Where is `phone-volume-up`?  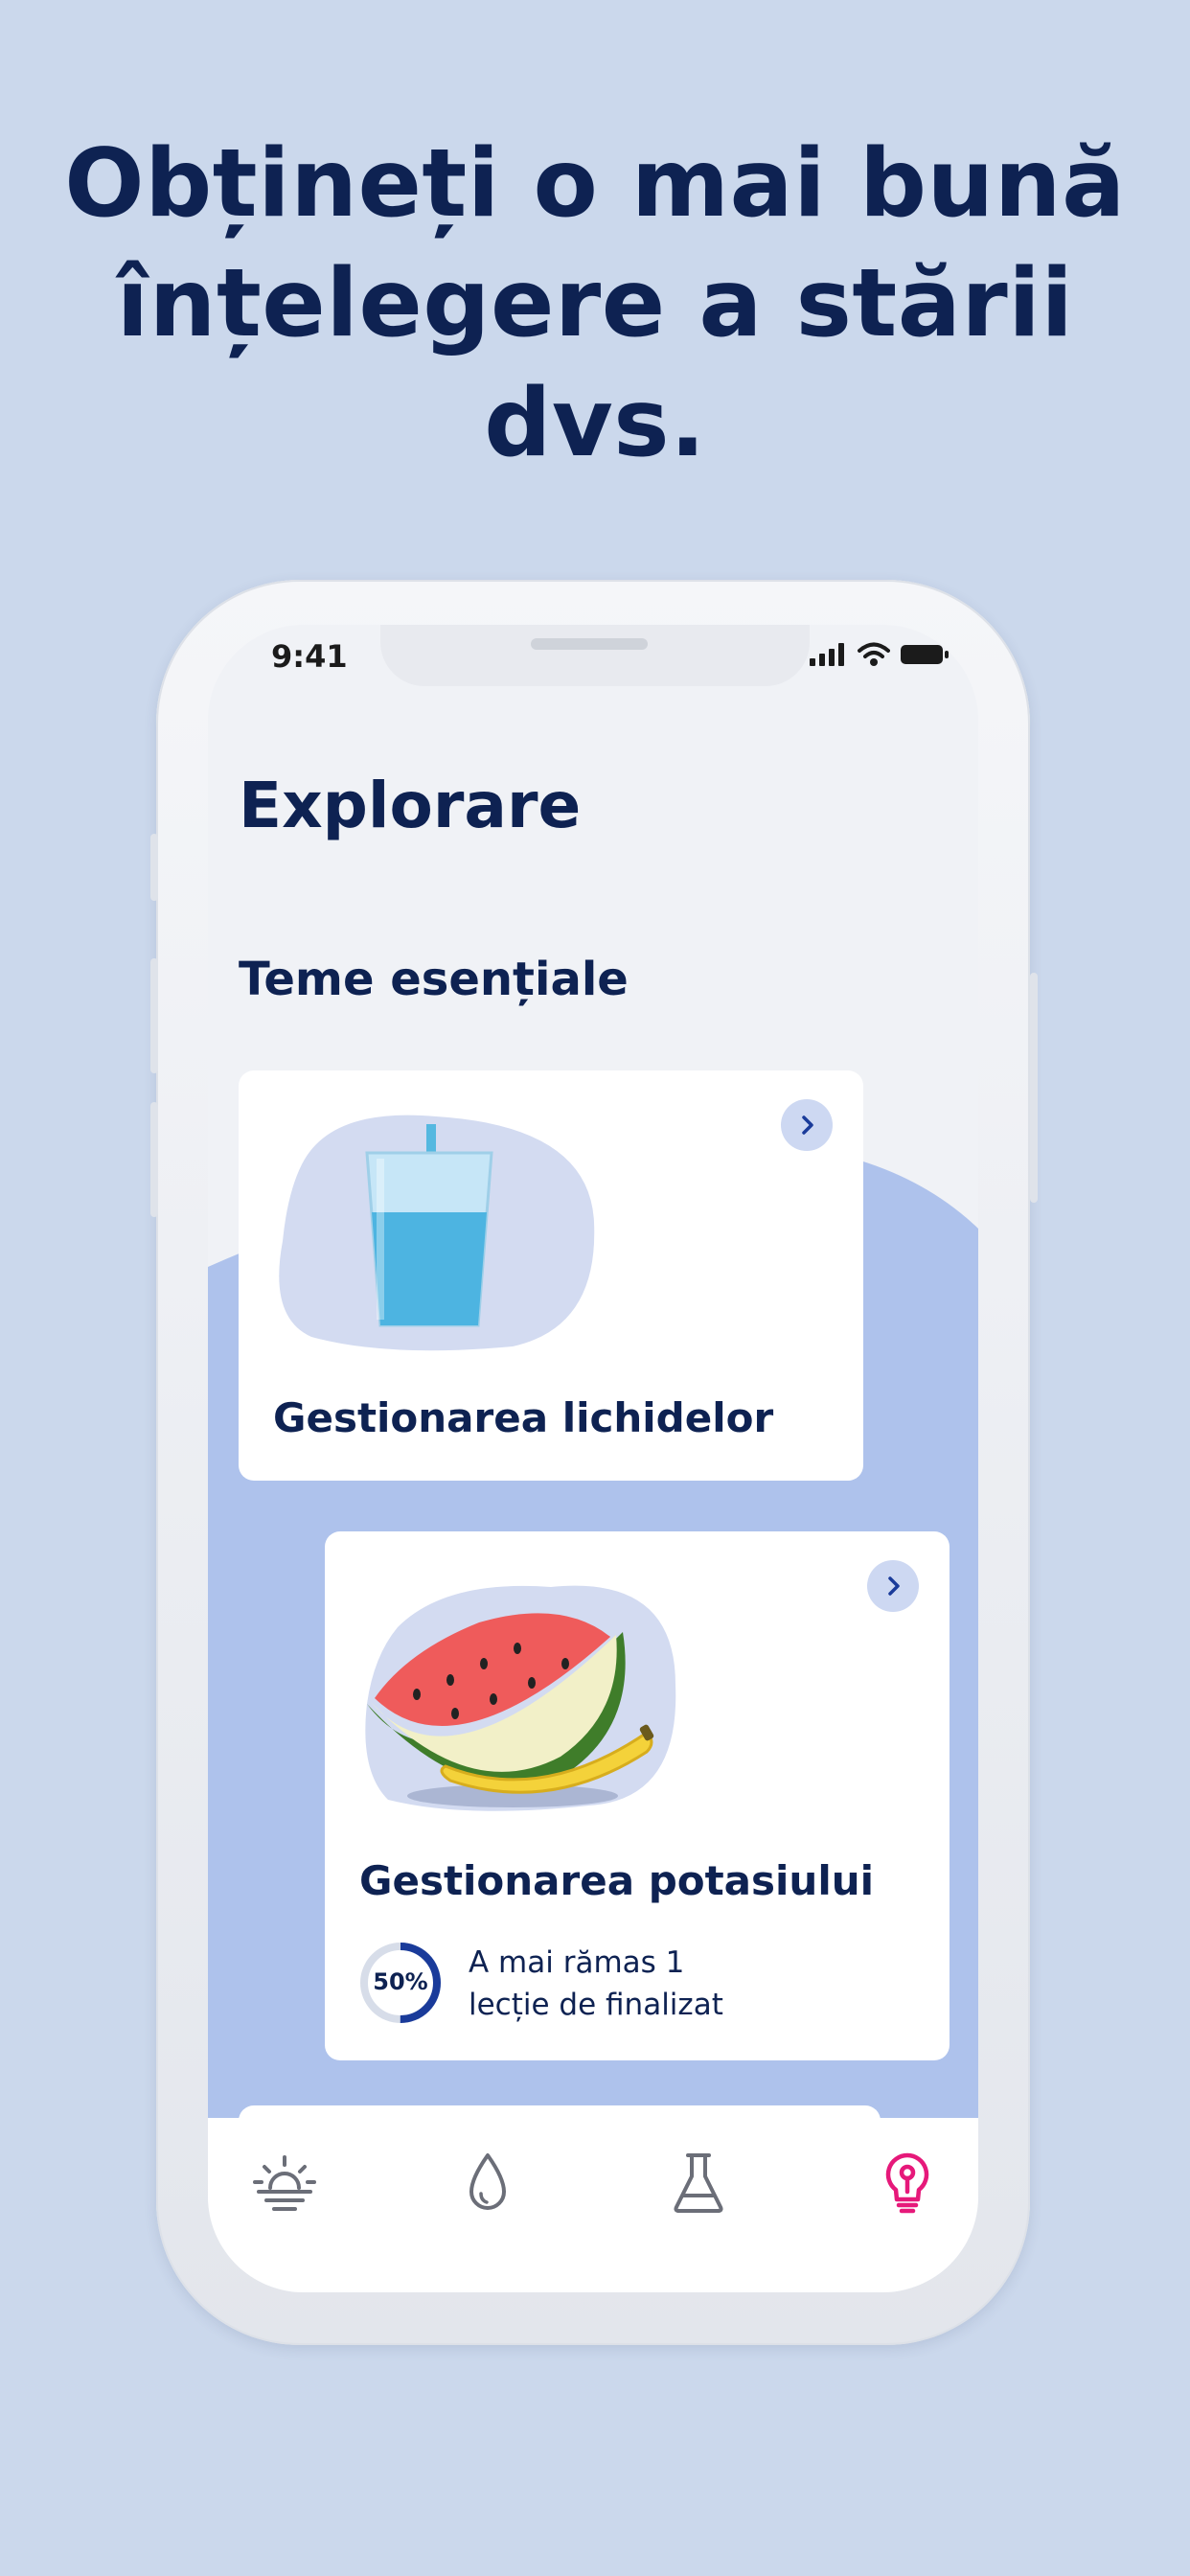 phone-volume-up is located at coordinates (154, 1016).